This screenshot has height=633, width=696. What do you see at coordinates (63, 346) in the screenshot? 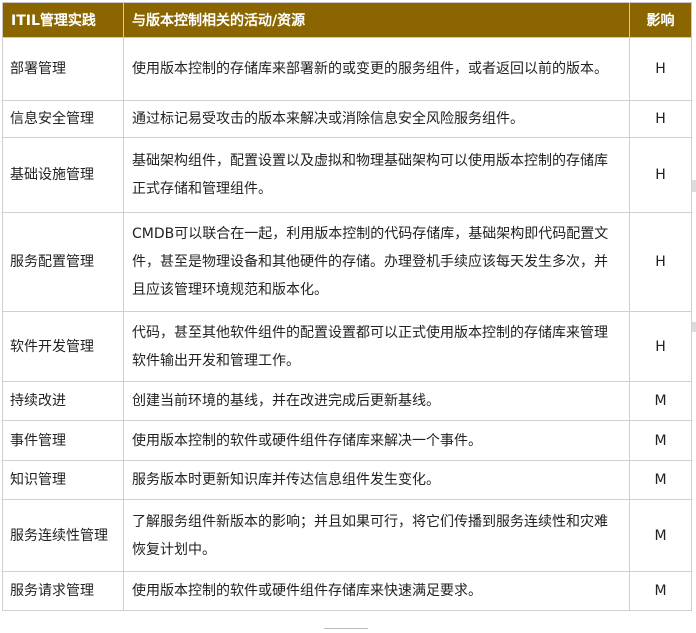
I see `practice-cell: 软件开发管理` at bounding box center [63, 346].